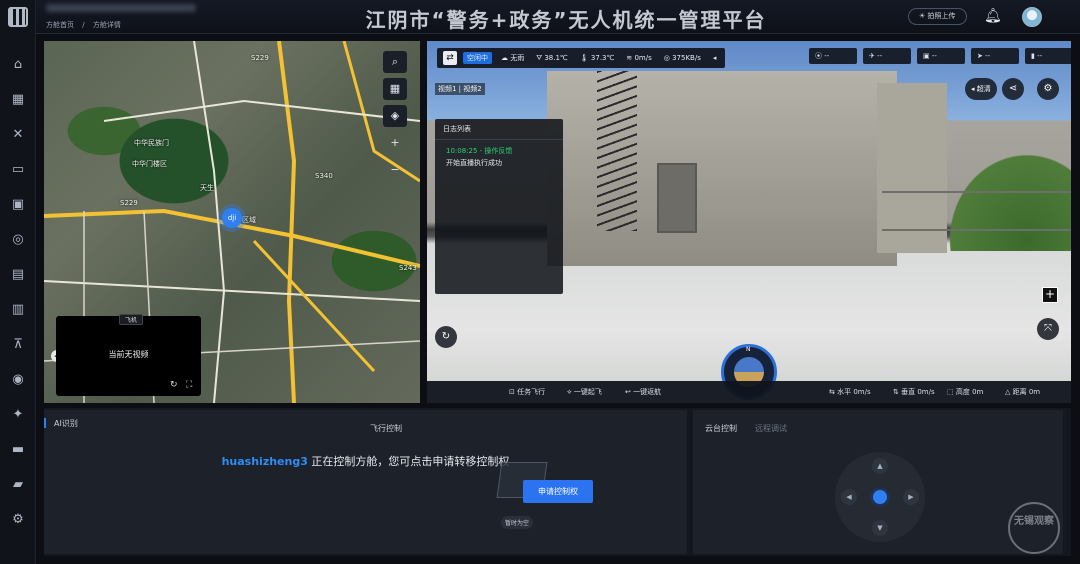 The height and width of the screenshot is (564, 1080). What do you see at coordinates (18, 205) in the screenshot?
I see `apps-icon: ▣` at bounding box center [18, 205].